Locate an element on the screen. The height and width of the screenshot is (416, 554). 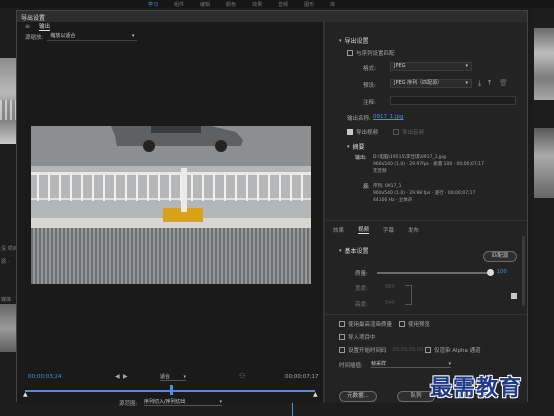
workspace-tab: 库 is located at coordinates (332, 4).